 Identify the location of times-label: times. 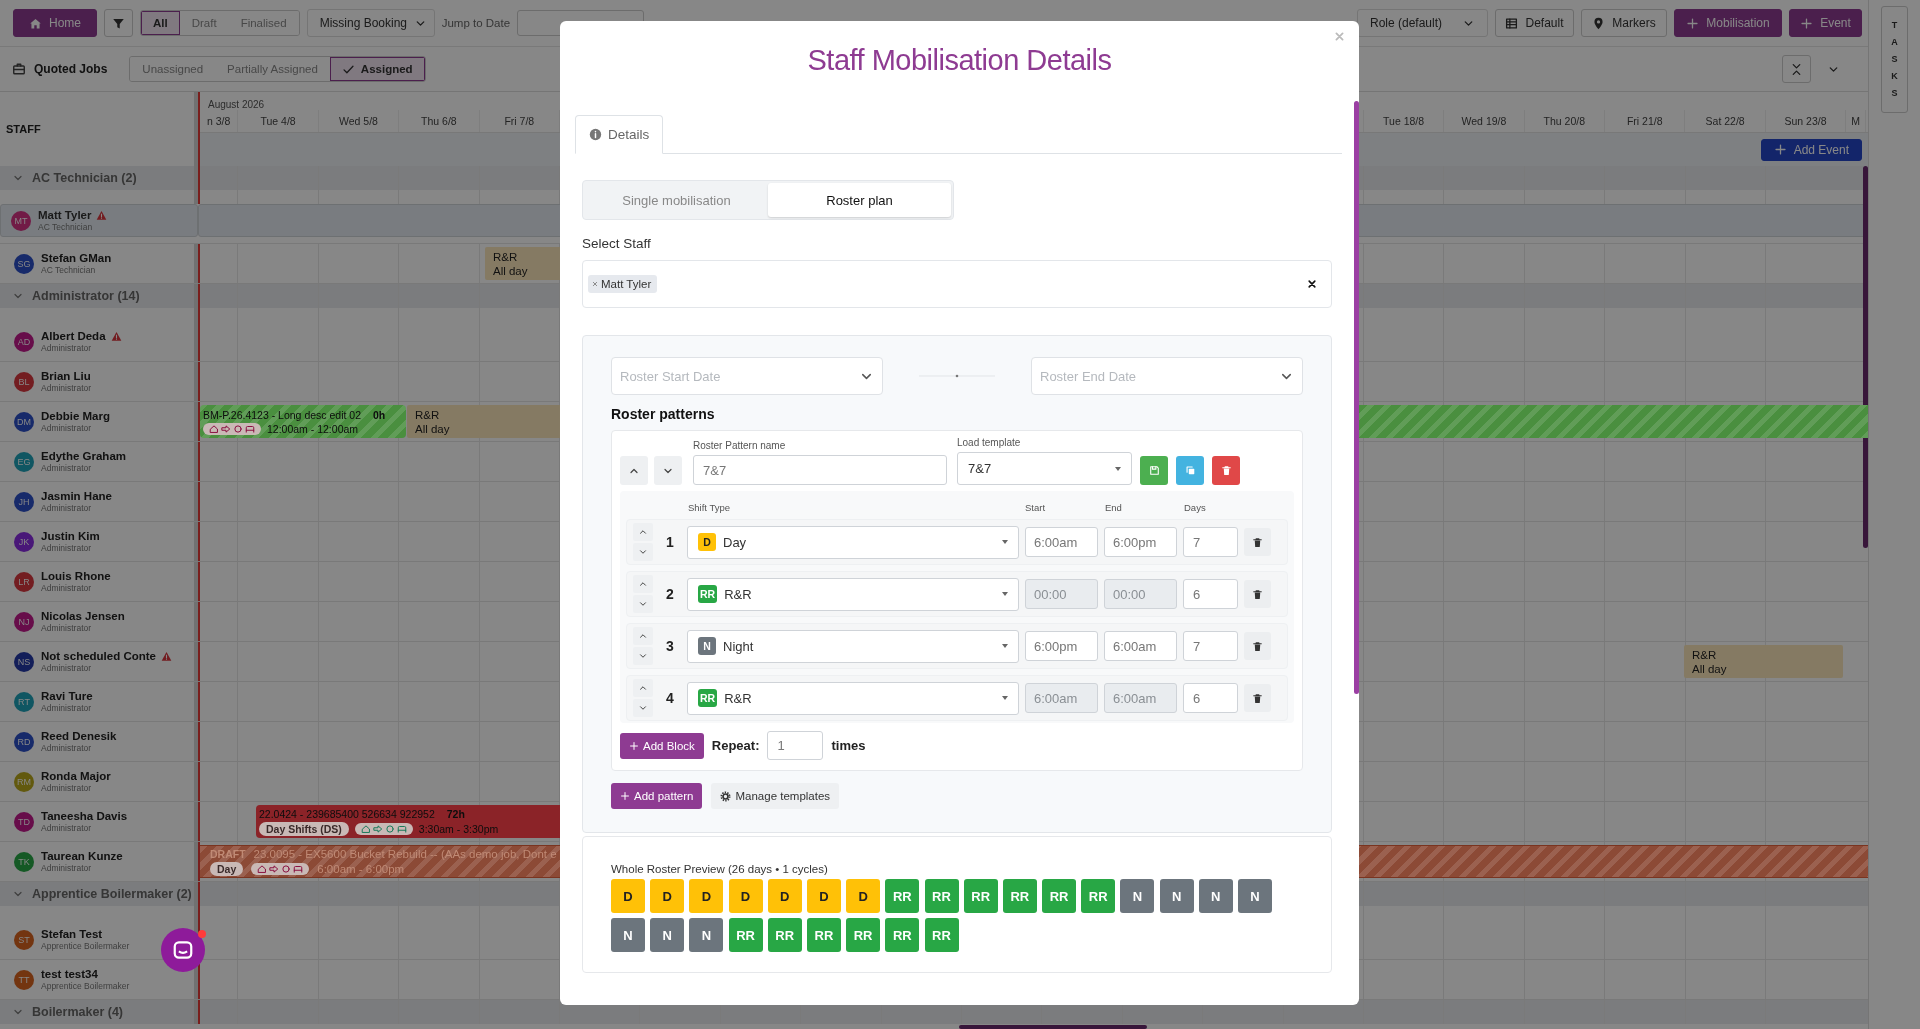
(848, 745).